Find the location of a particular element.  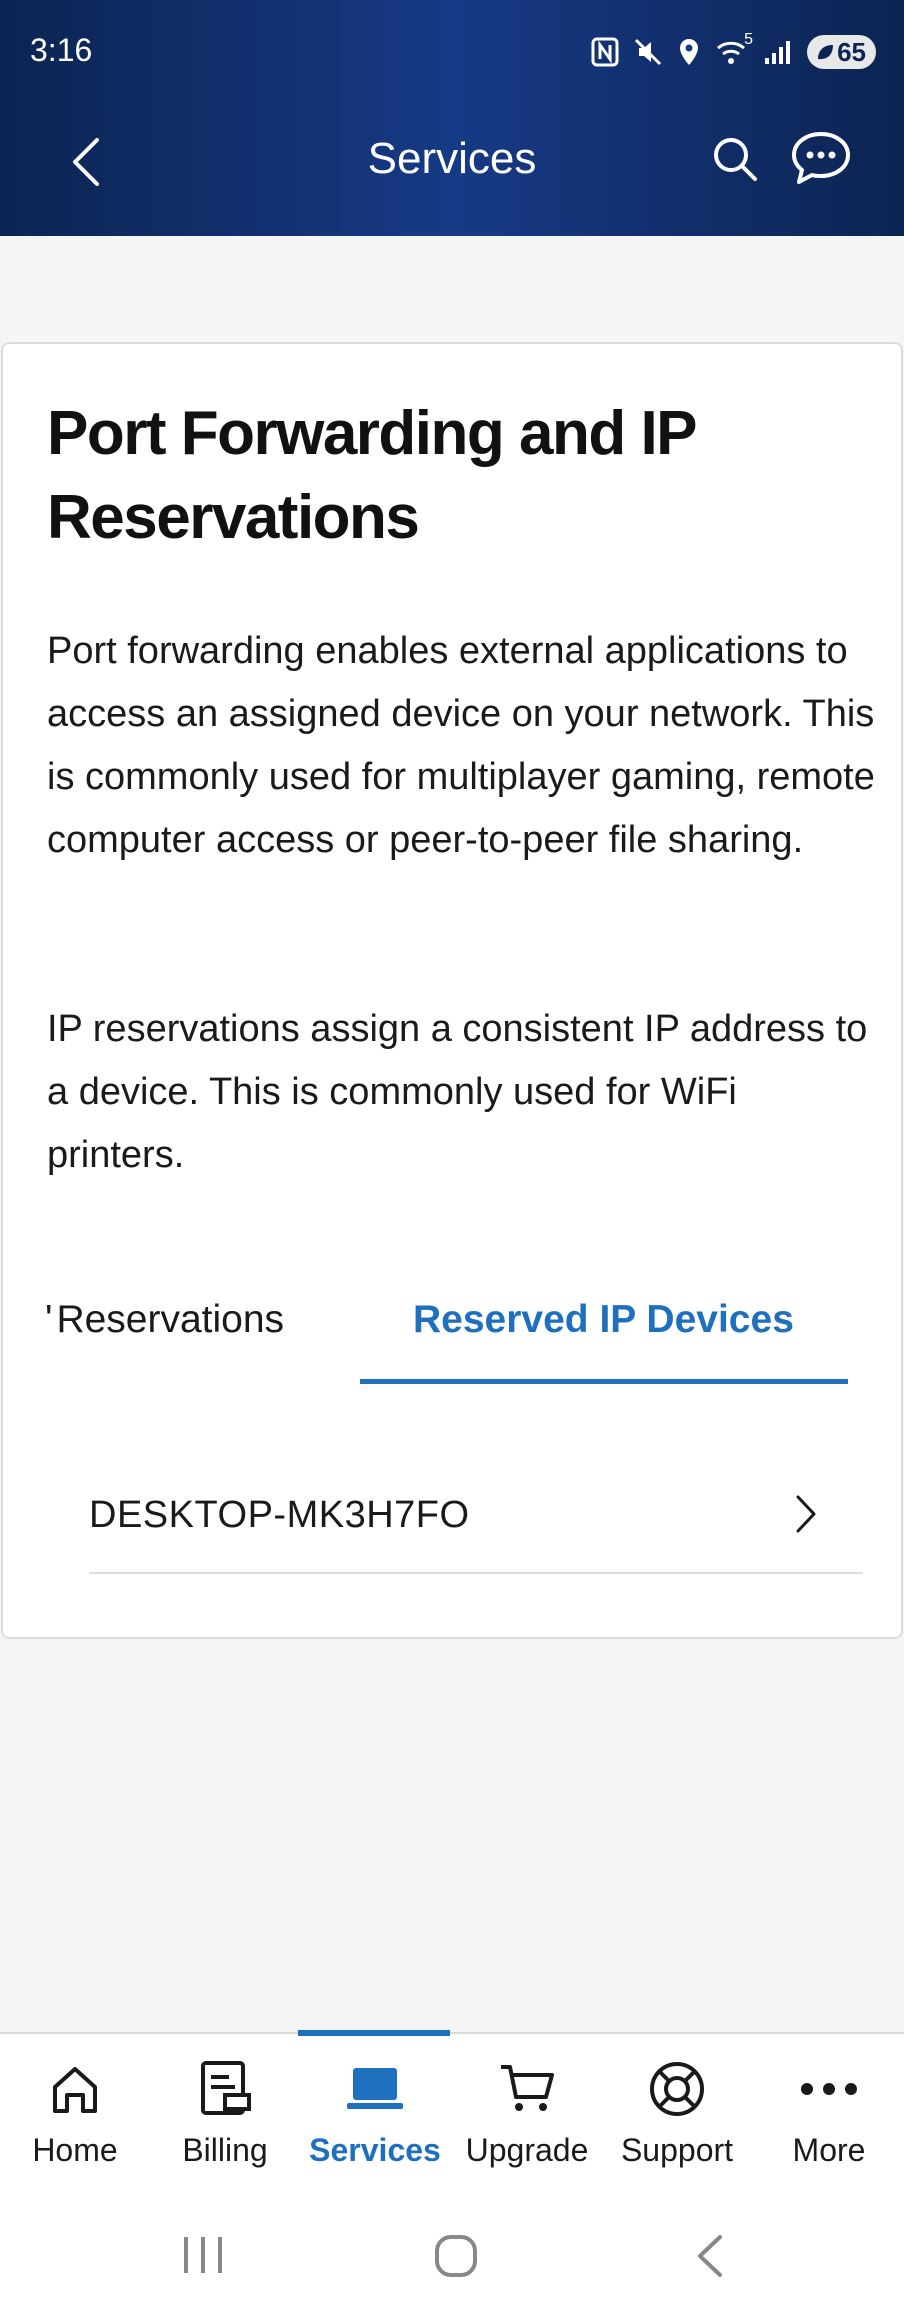

home-system-button is located at coordinates (456, 2258).